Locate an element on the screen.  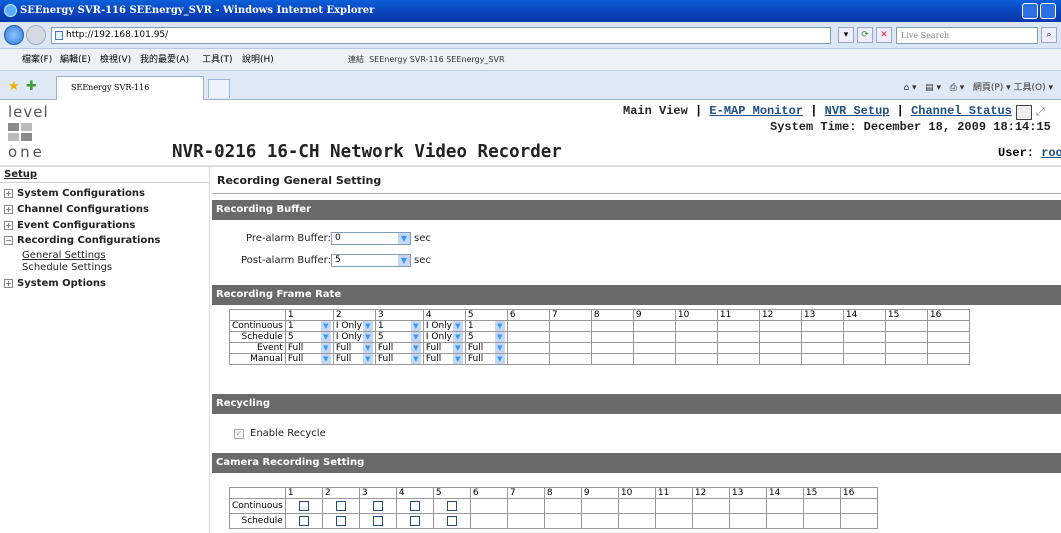
stop-icon: ✕ is located at coordinates (884, 35).